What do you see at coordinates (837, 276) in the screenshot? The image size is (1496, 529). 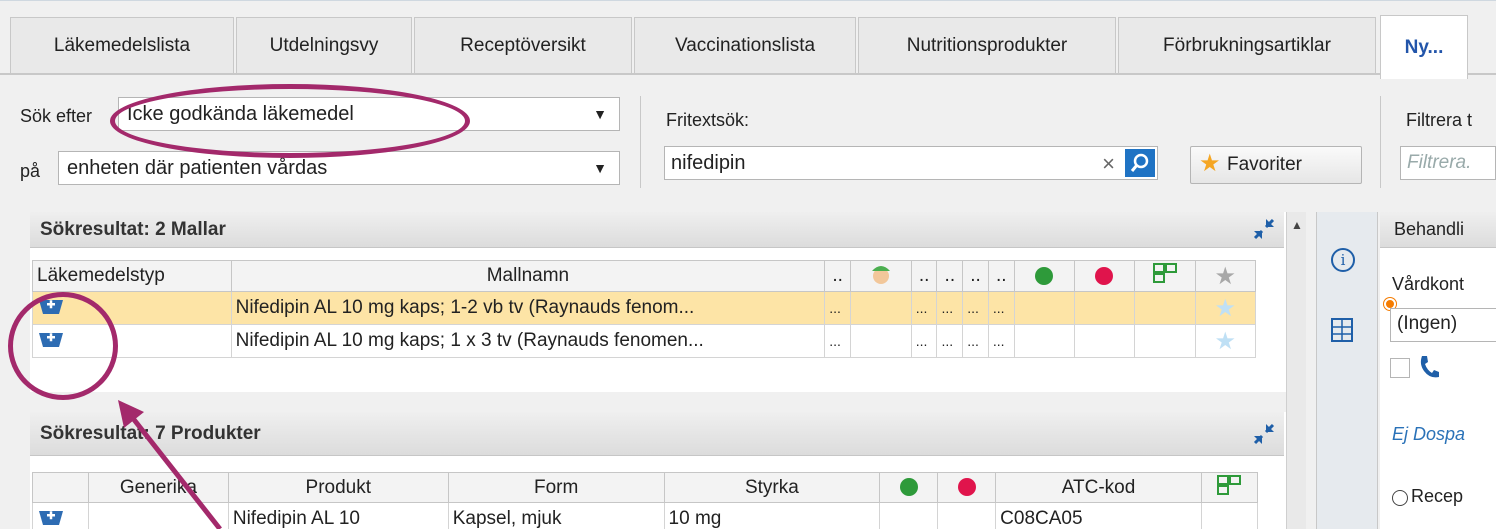 I see `col-1: ..` at bounding box center [837, 276].